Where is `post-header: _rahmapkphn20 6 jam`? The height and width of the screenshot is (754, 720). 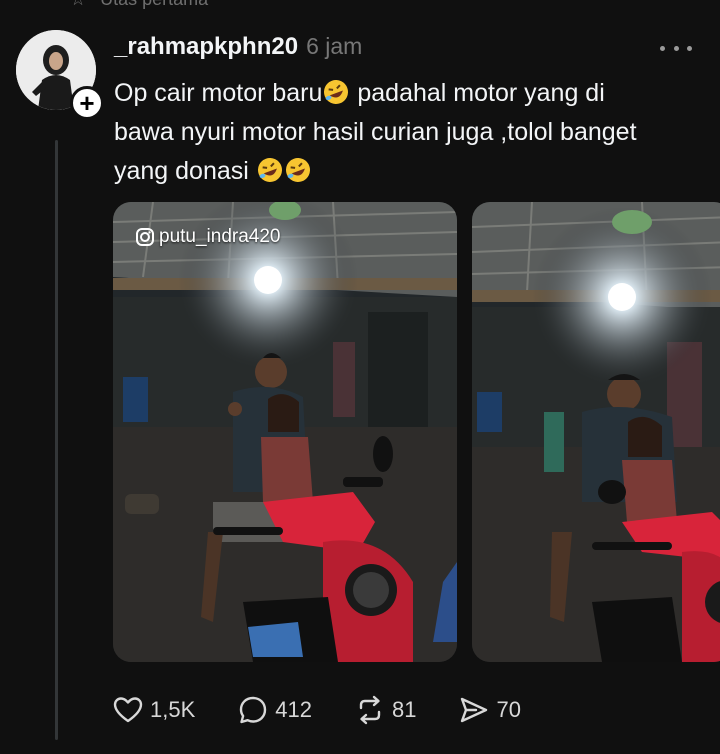 post-header: _rahmapkphn20 6 jam is located at coordinates (238, 47).